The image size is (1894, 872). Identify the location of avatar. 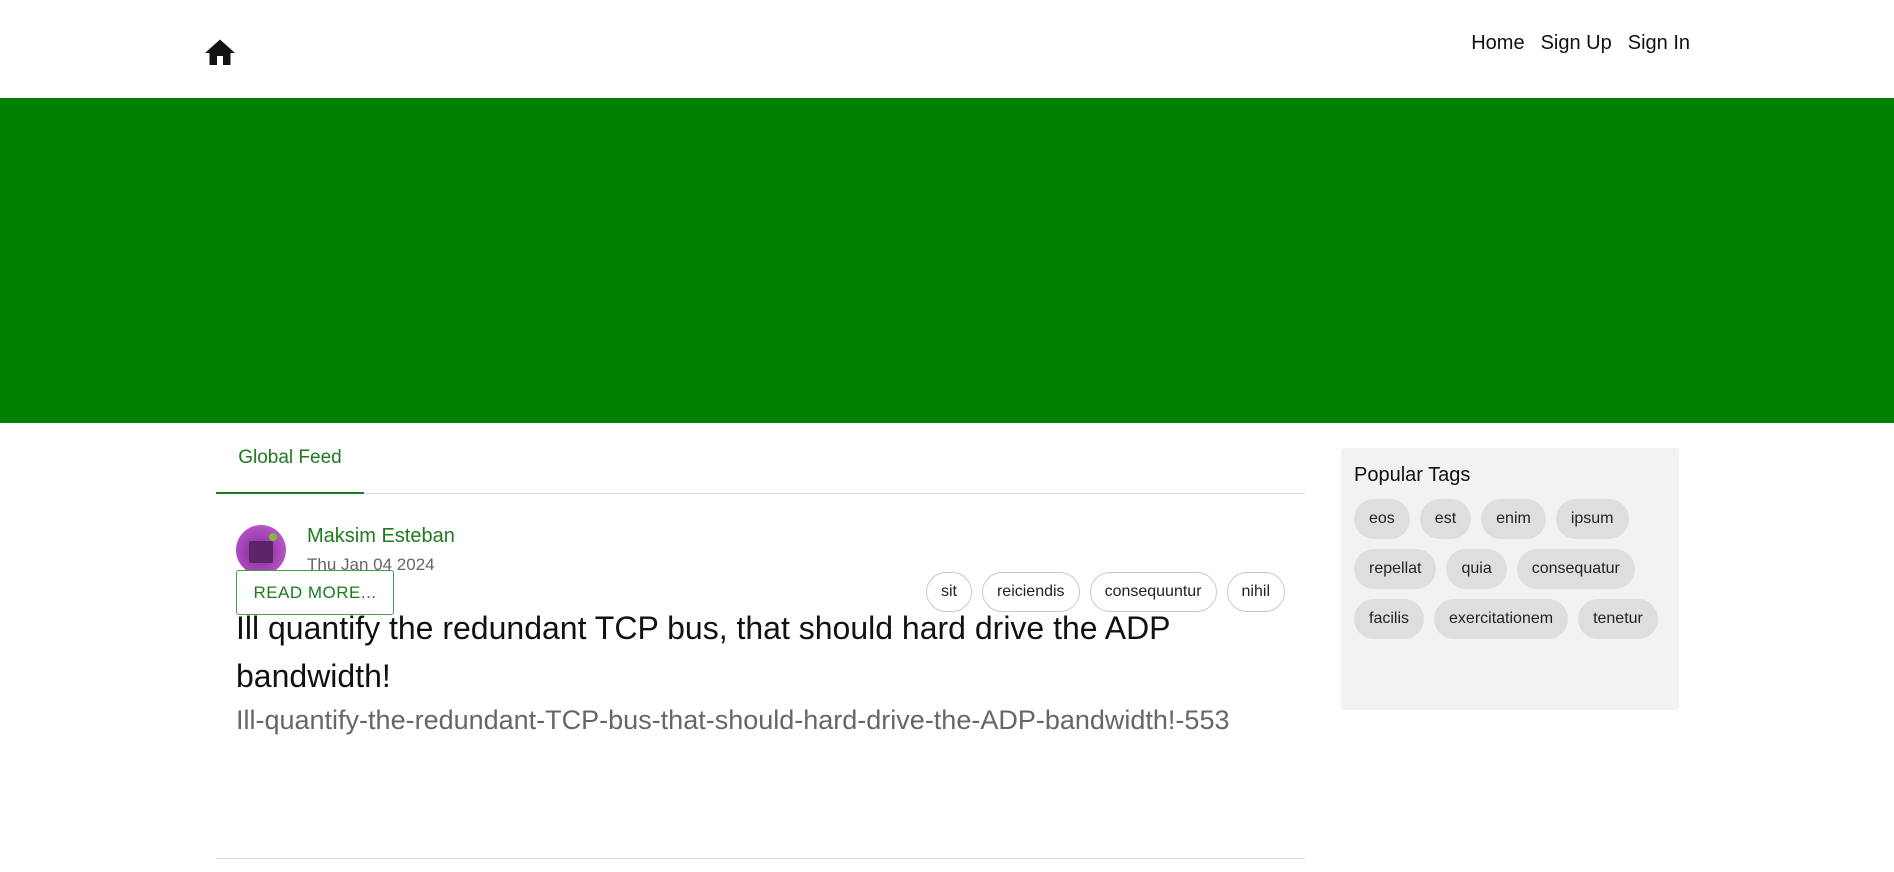
(261, 550).